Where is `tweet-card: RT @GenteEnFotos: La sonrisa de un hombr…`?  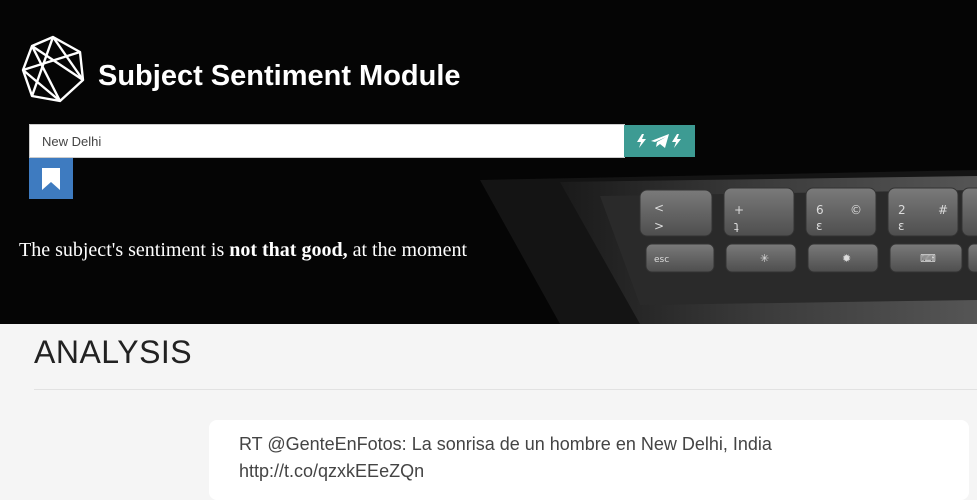
tweet-card: RT @GenteEnFotos: La sonrisa de un hombr… is located at coordinates (589, 460).